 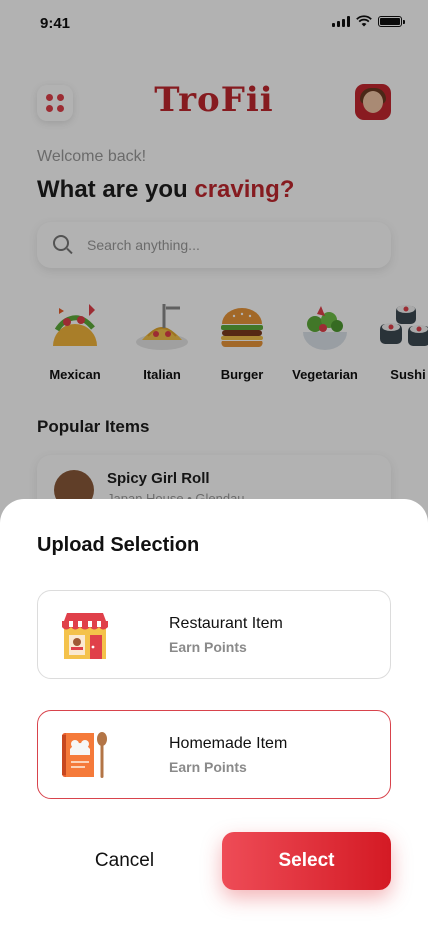 I want to click on sheet-title: Upload Selection, so click(x=118, y=545).